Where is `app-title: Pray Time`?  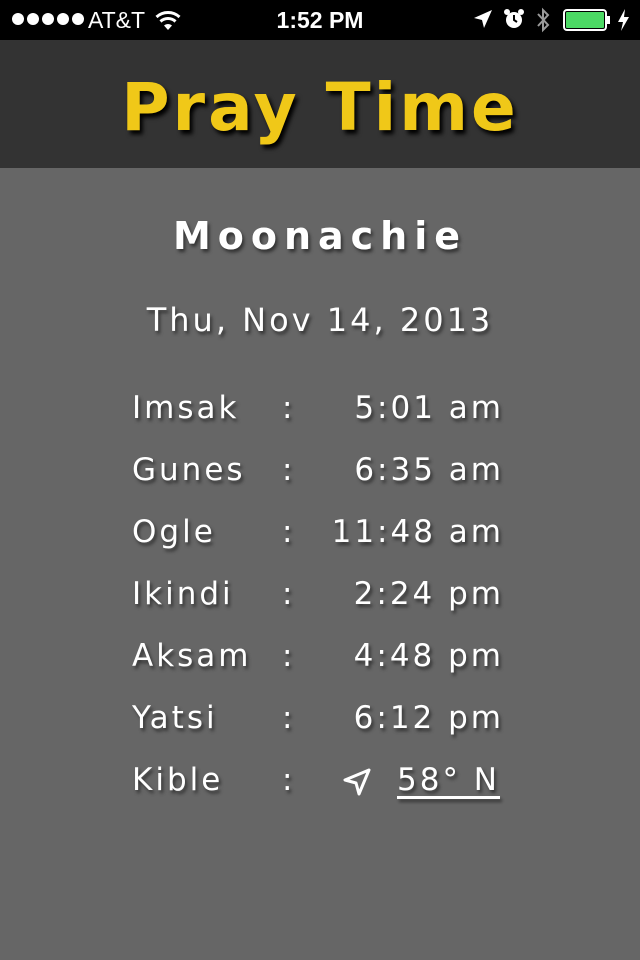
app-title: Pray Time is located at coordinates (320, 107).